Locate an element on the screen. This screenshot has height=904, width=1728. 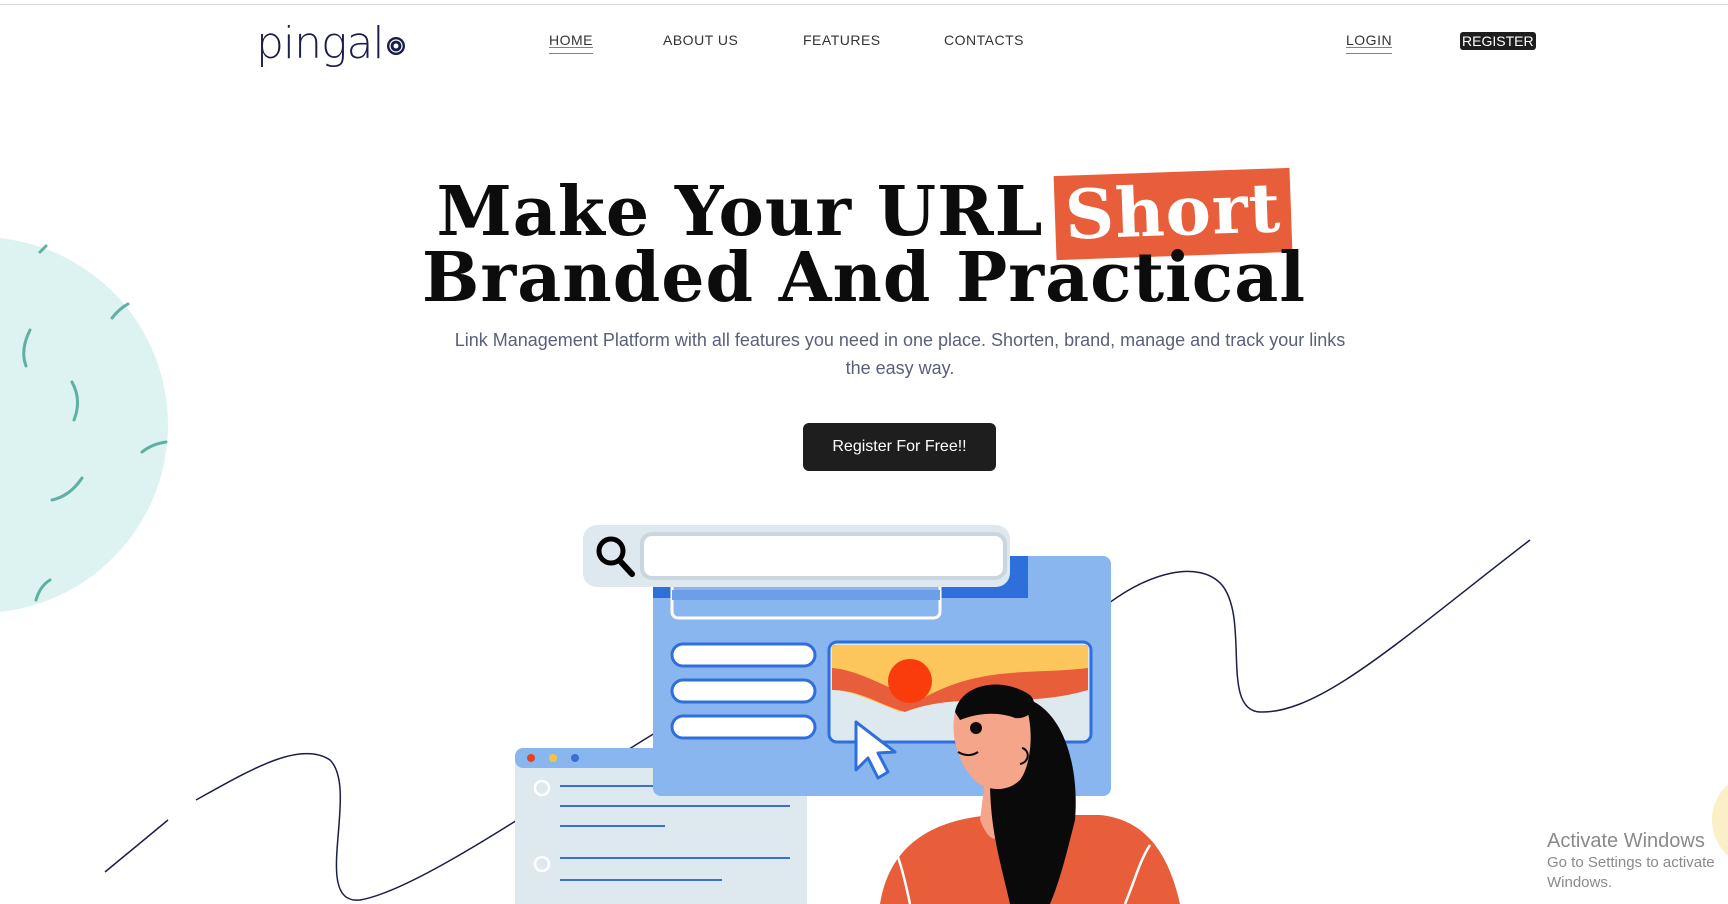
nav-contacts: CONTACTS is located at coordinates (984, 43).